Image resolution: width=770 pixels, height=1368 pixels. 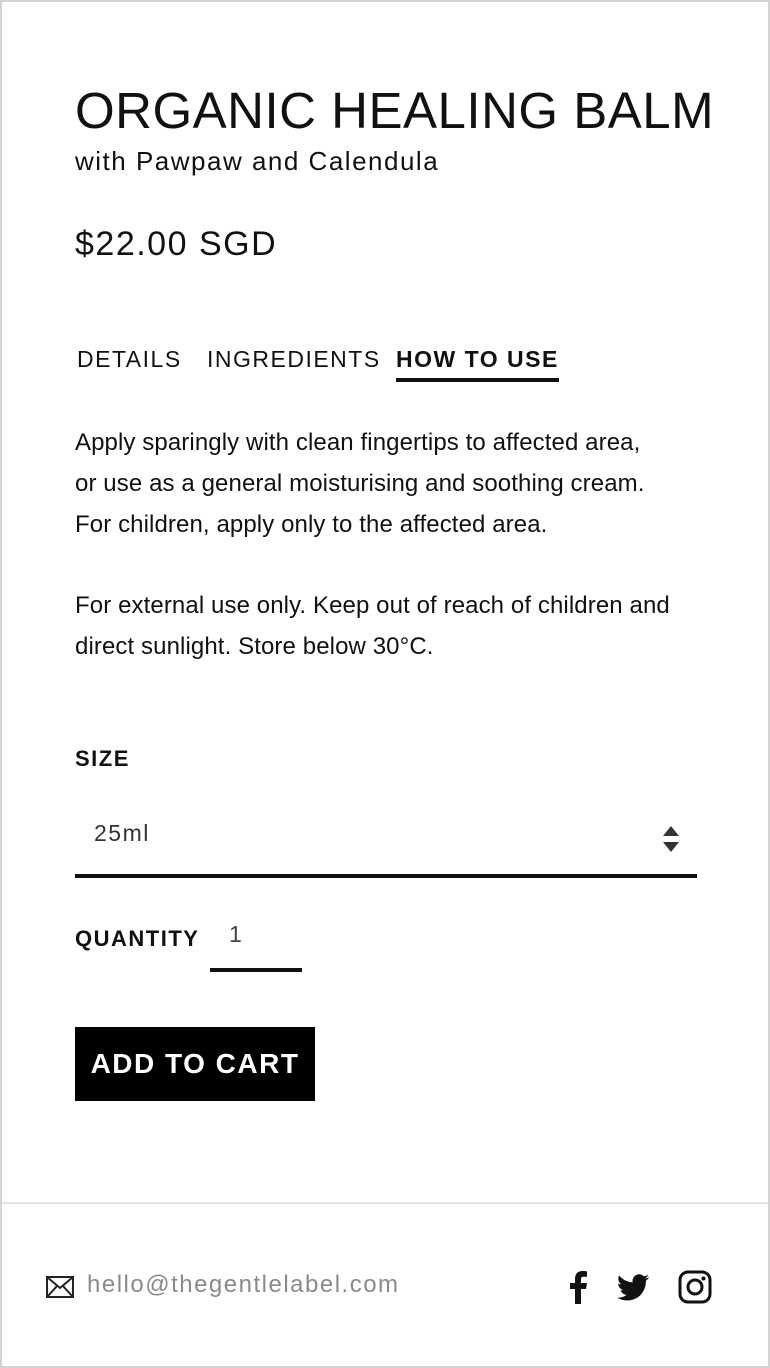 I want to click on info-tabs: DETAILS INGREDIENTS HOW TO USE, so click(x=387, y=364).